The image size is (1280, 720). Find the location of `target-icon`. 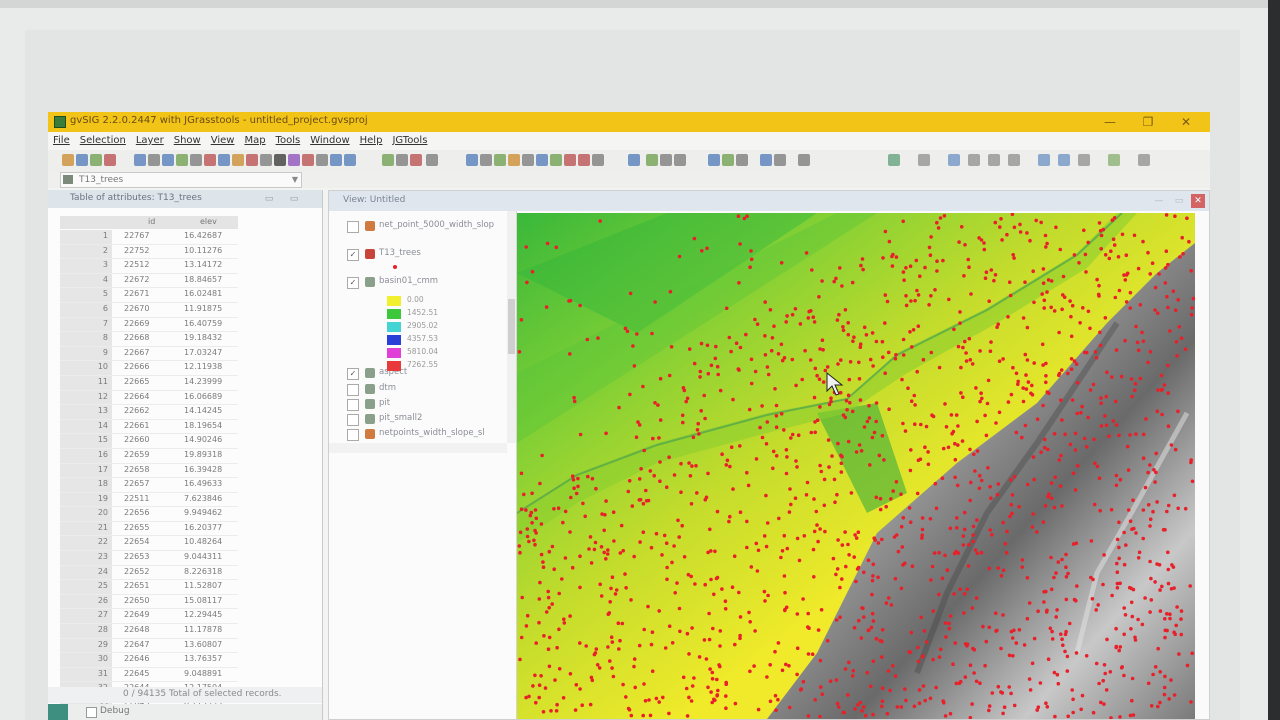

target-icon is located at coordinates (280, 160).